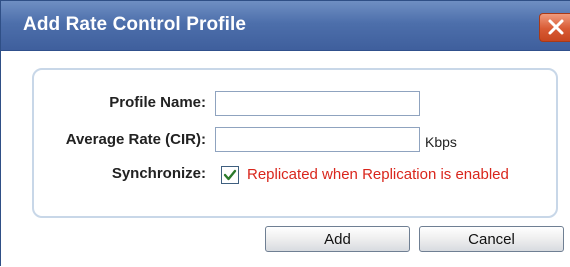 Image resolution: width=570 pixels, height=267 pixels. What do you see at coordinates (135, 24) in the screenshot?
I see `dialog-title: Add Rate Control Profile` at bounding box center [135, 24].